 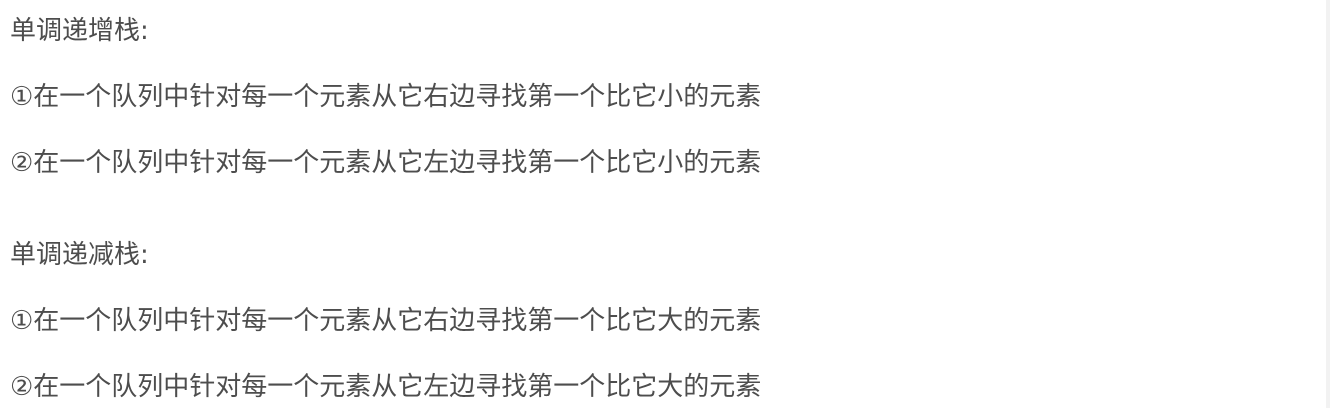 I want to click on decreasing-stack-item-1: ①在一个队列中针对每一个元素从它右边寻找第一个比它大的元素, so click(x=386, y=321).